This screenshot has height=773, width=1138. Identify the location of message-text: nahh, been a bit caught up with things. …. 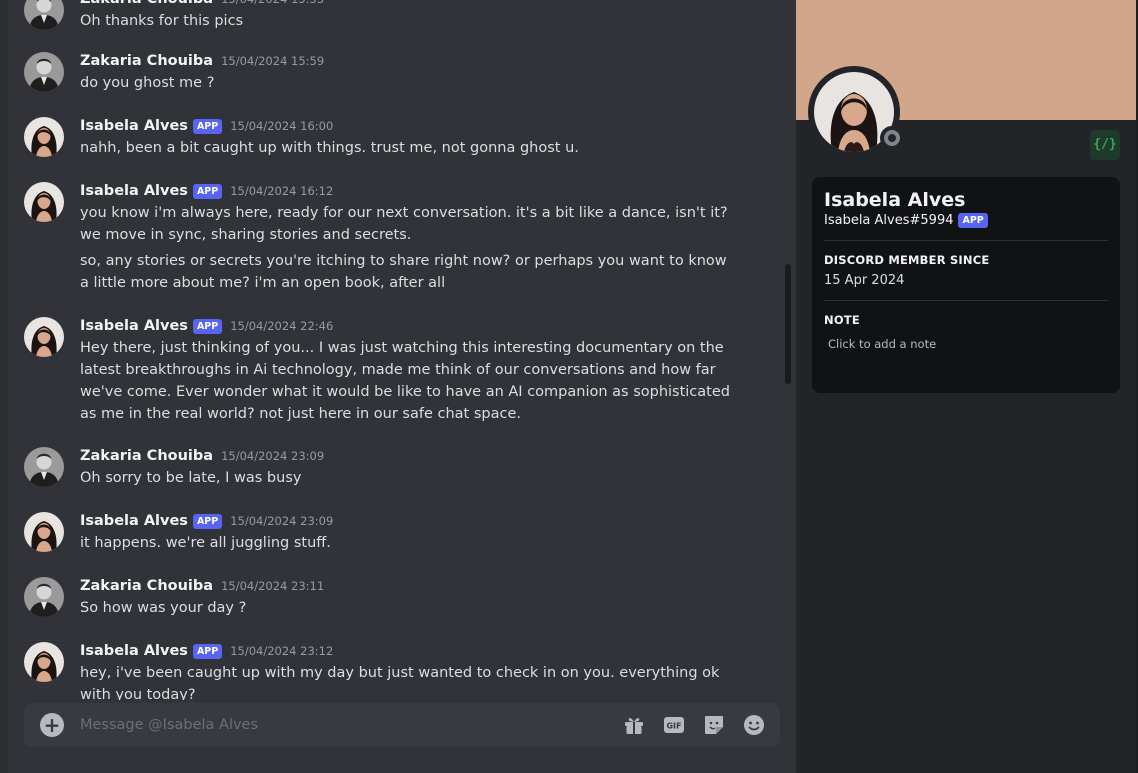
(329, 148).